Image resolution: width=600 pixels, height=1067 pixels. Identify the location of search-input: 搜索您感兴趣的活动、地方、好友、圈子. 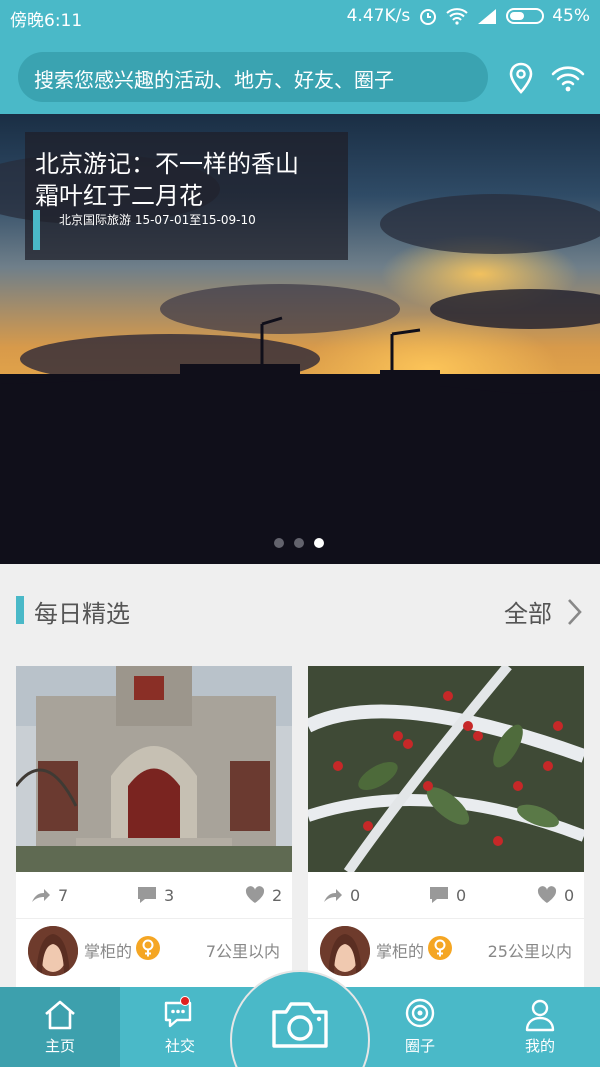
(253, 77).